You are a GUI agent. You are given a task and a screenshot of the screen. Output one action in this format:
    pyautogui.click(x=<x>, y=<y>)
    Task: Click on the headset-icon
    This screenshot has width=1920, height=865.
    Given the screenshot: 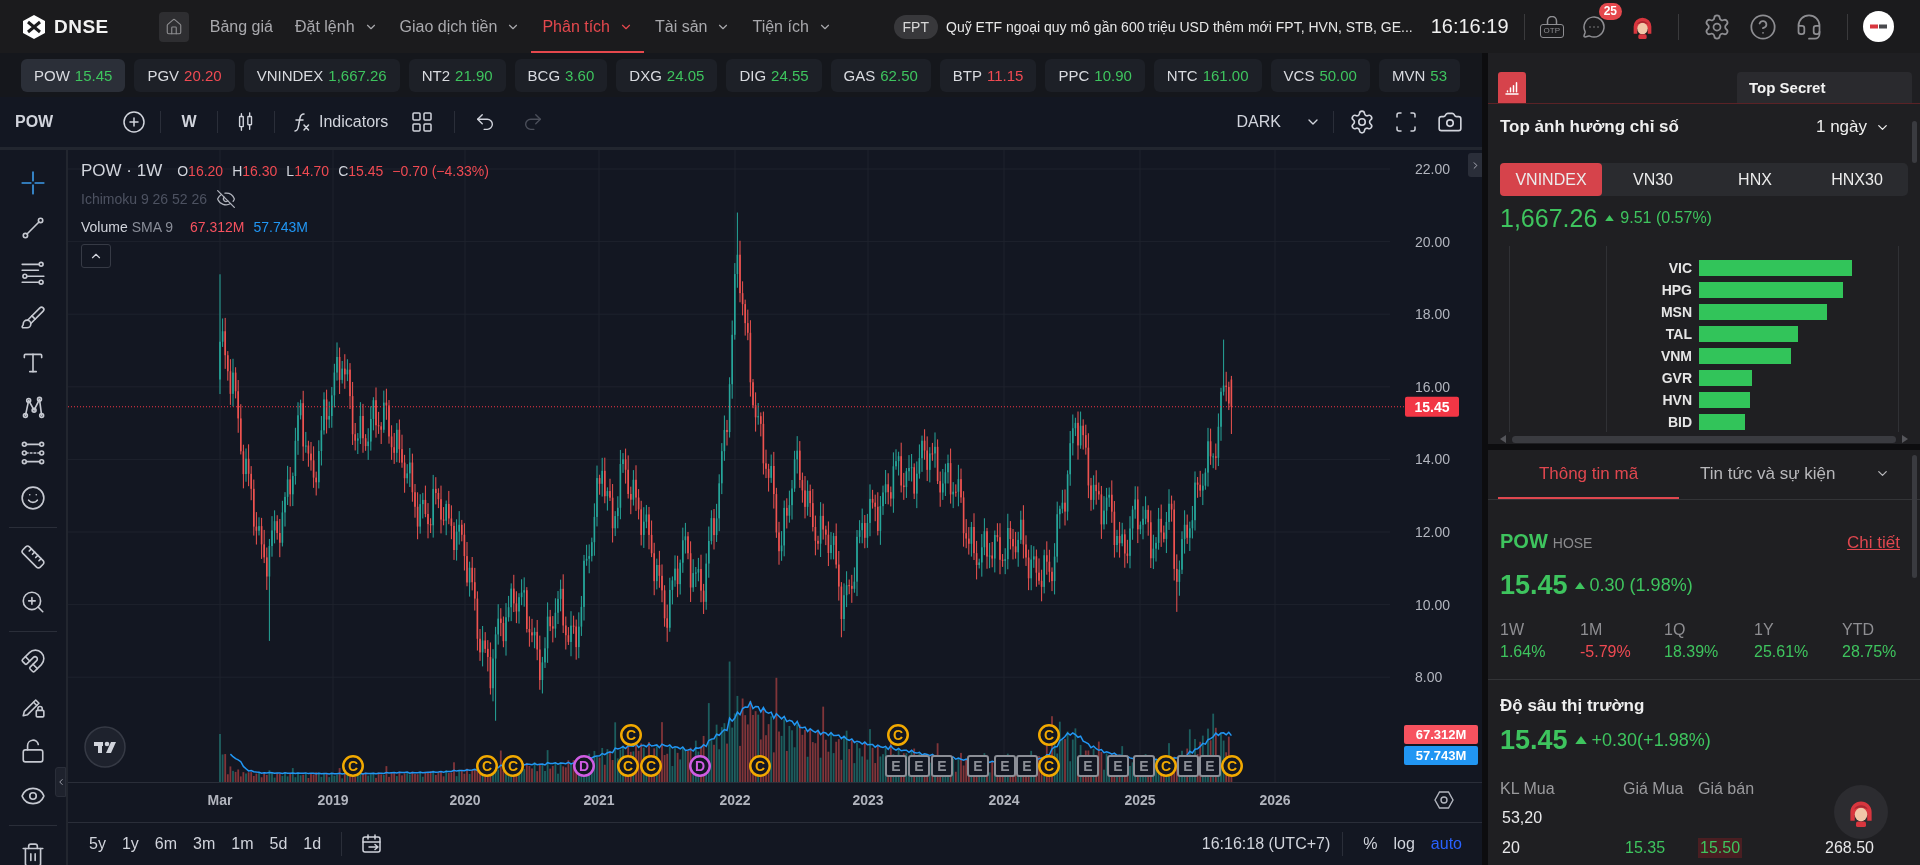 What is the action you would take?
    pyautogui.click(x=1809, y=26)
    